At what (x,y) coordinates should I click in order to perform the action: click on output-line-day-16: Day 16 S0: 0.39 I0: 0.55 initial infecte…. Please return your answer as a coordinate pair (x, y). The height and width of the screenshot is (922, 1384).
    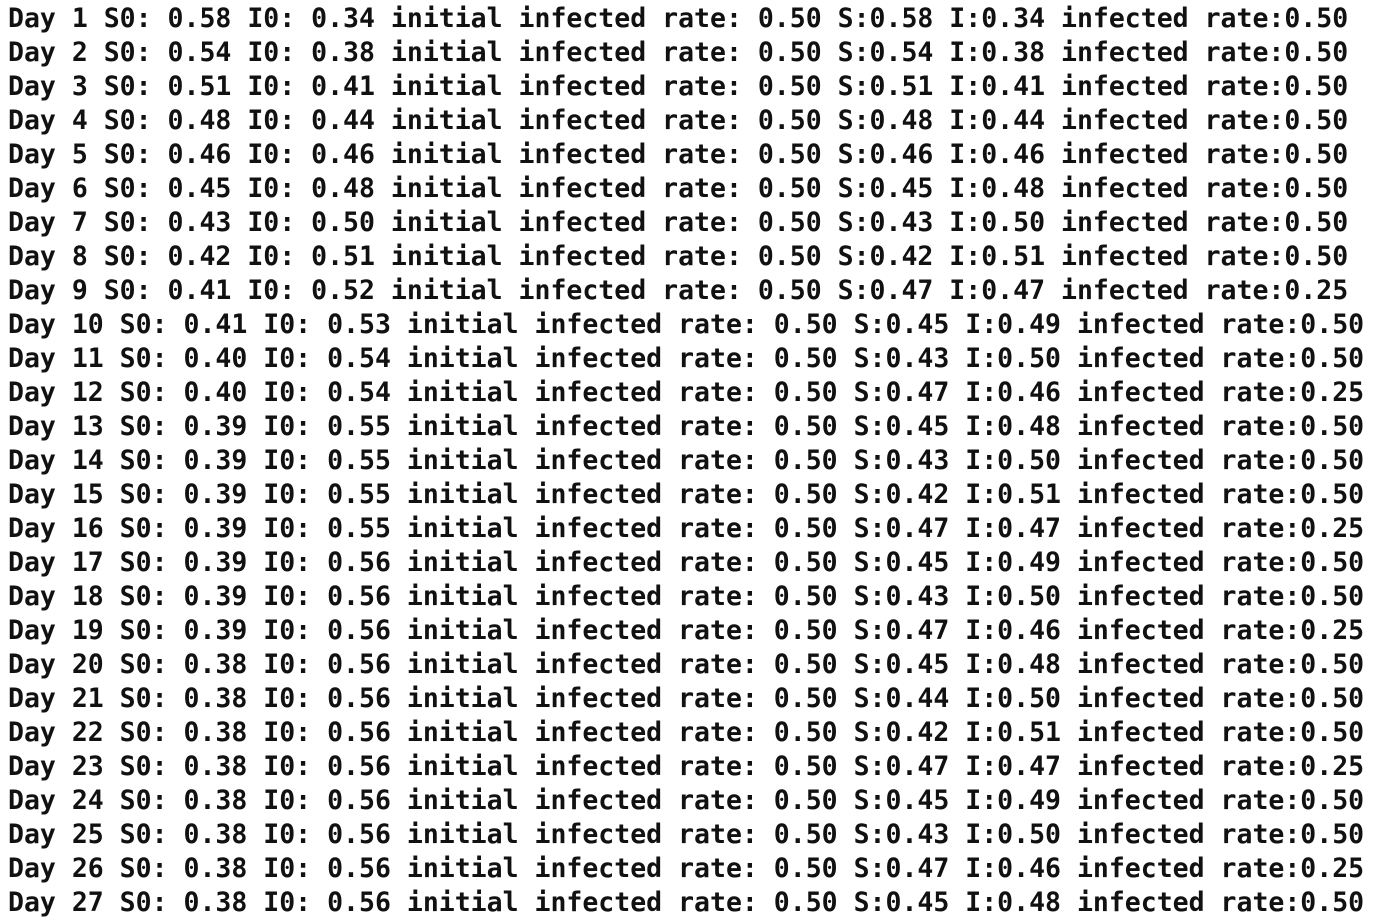
    Looking at the image, I should click on (686, 528).